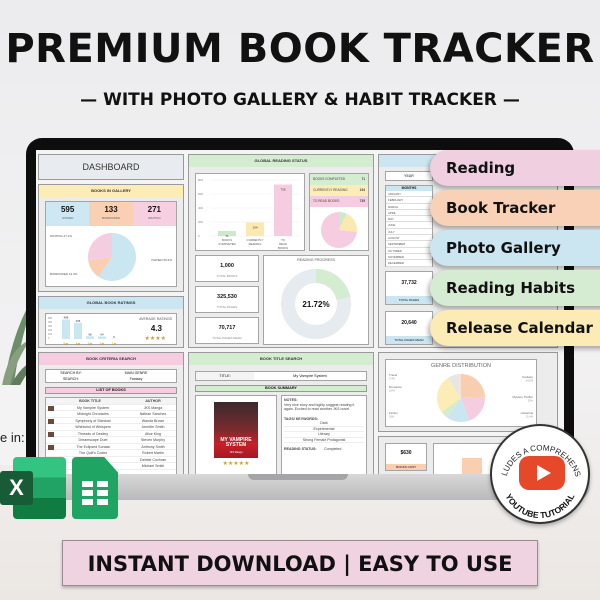 The width and height of the screenshot is (600, 600). What do you see at coordinates (236, 452) in the screenshot?
I see `cover-author: JKS Manga` at bounding box center [236, 452].